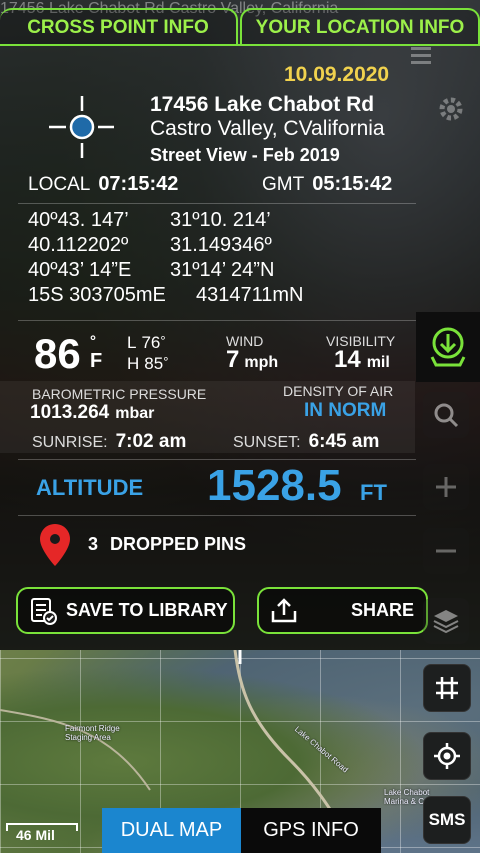 This screenshot has height=853, width=480. Describe the element at coordinates (166, 361) in the screenshot. I see `temp-high-degree: °` at that location.